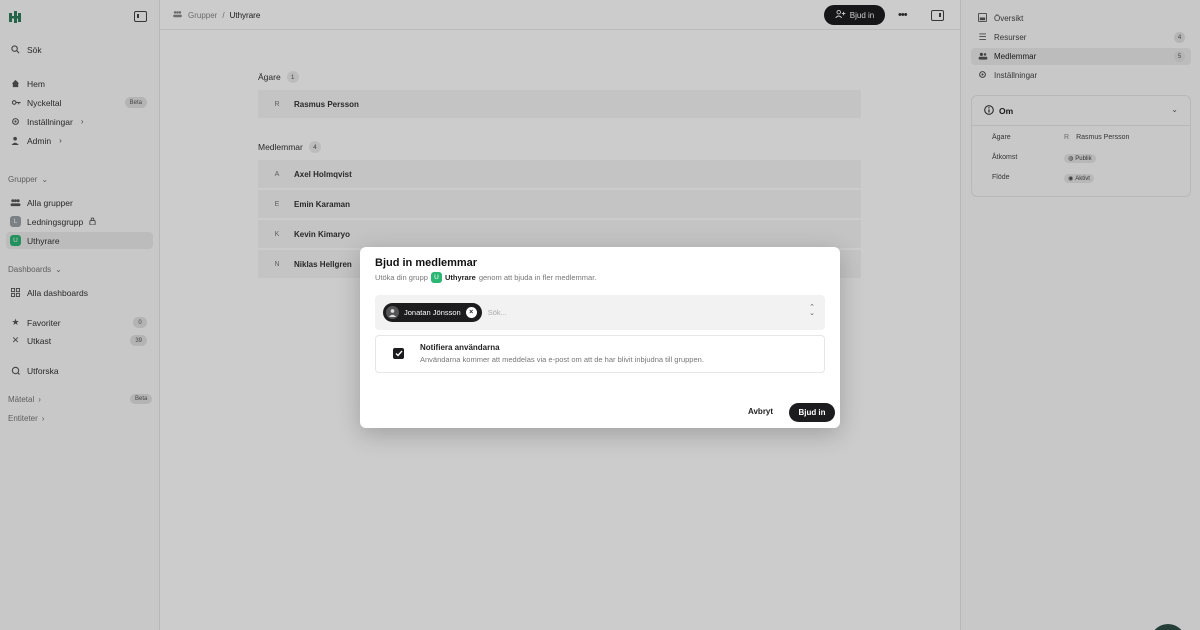  I want to click on user-search-input, so click(637, 312).